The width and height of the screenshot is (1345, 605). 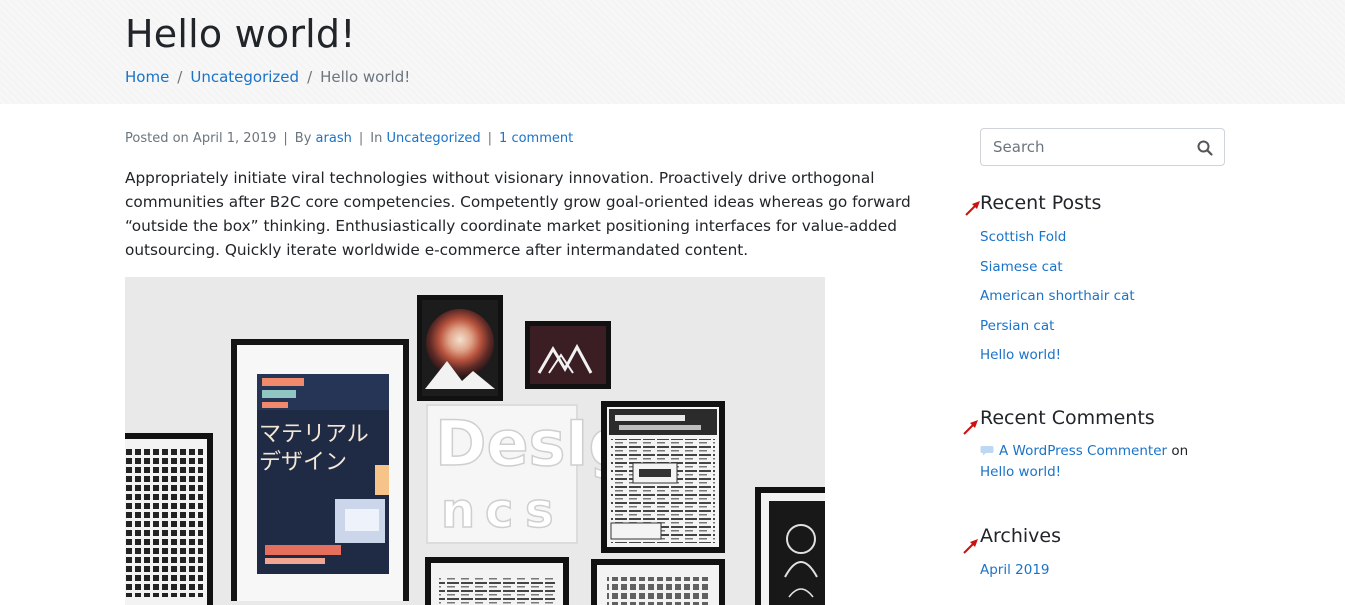 I want to click on list-item: Persian cat, so click(x=1057, y=333).